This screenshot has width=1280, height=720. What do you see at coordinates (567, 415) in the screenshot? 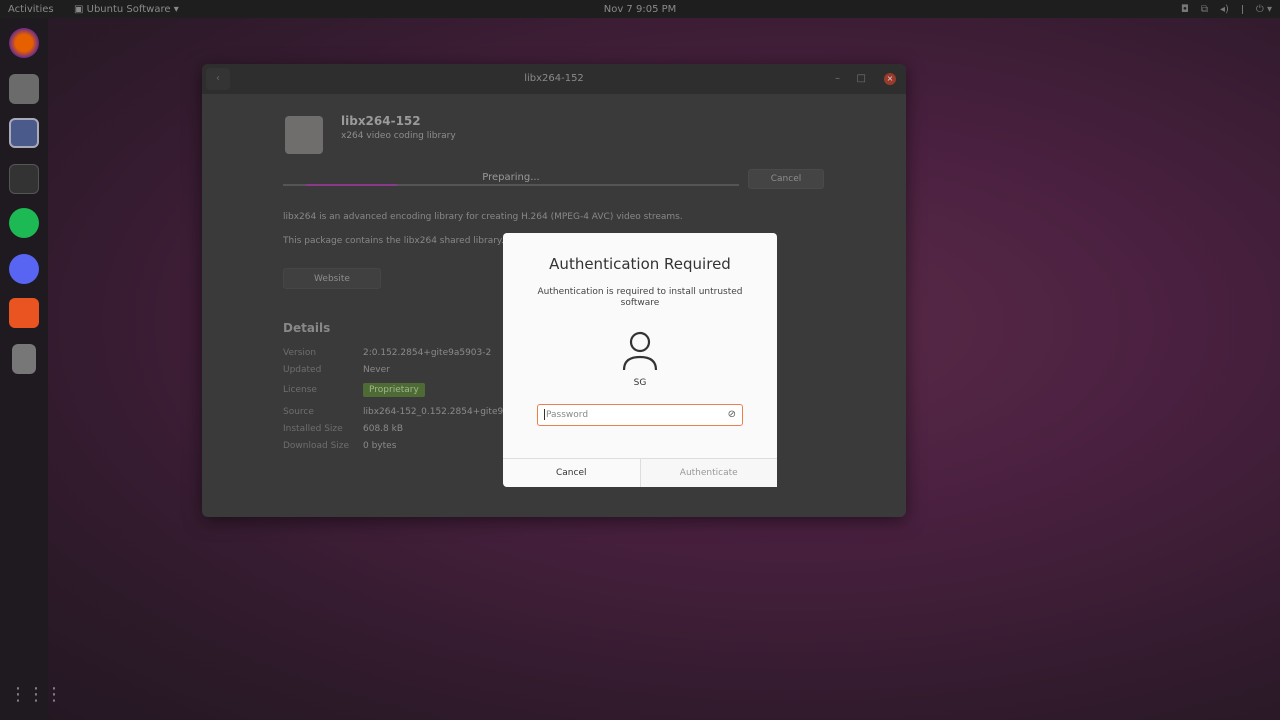
I see `password-placeholder: Password` at bounding box center [567, 415].